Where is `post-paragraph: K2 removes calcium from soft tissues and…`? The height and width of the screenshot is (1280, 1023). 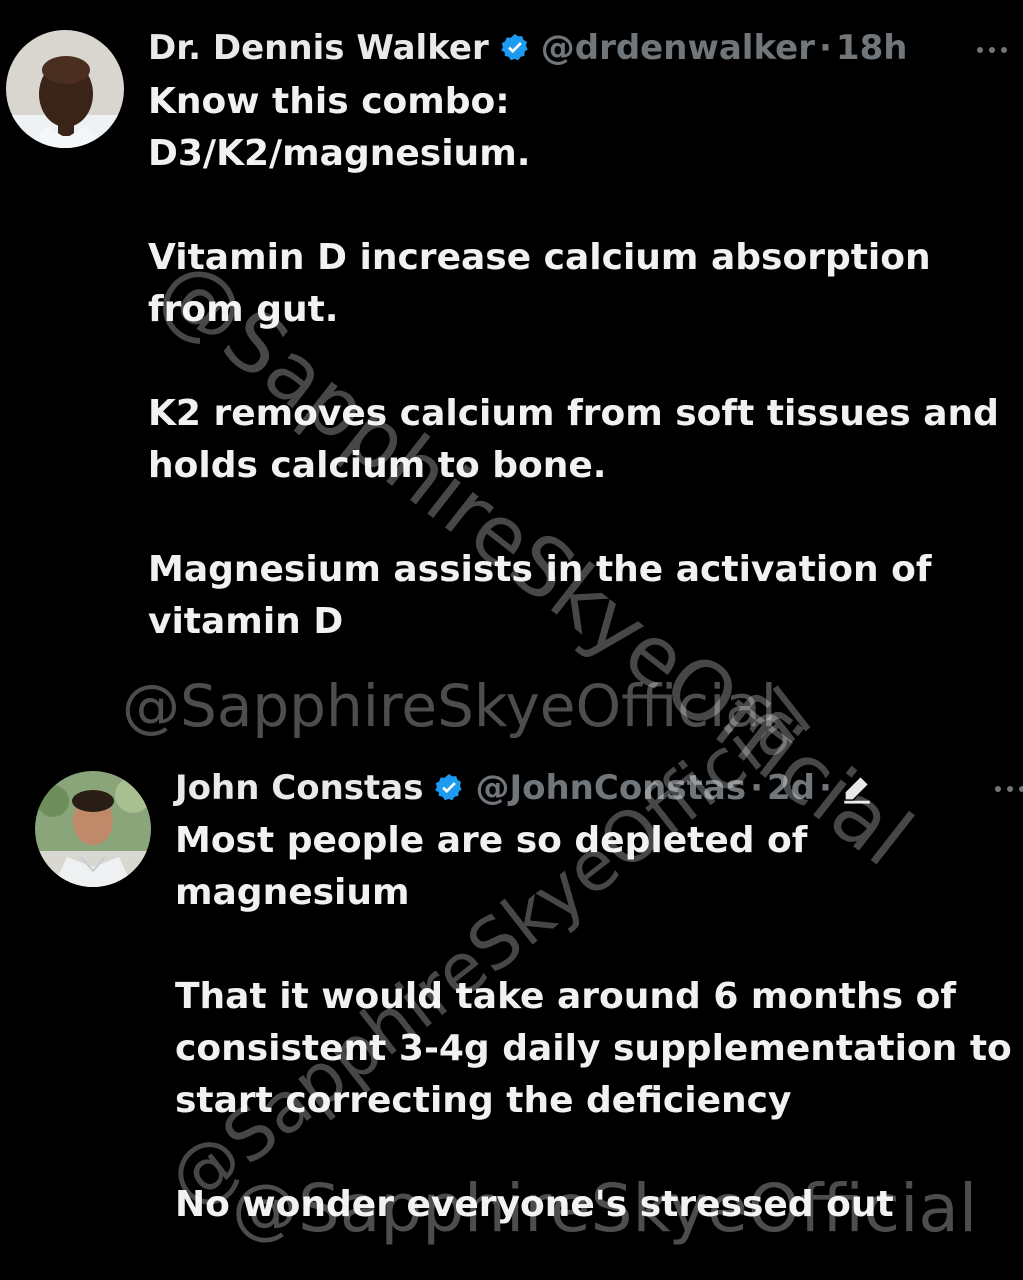 post-paragraph: K2 removes calcium from soft tissues and… is located at coordinates (580, 439).